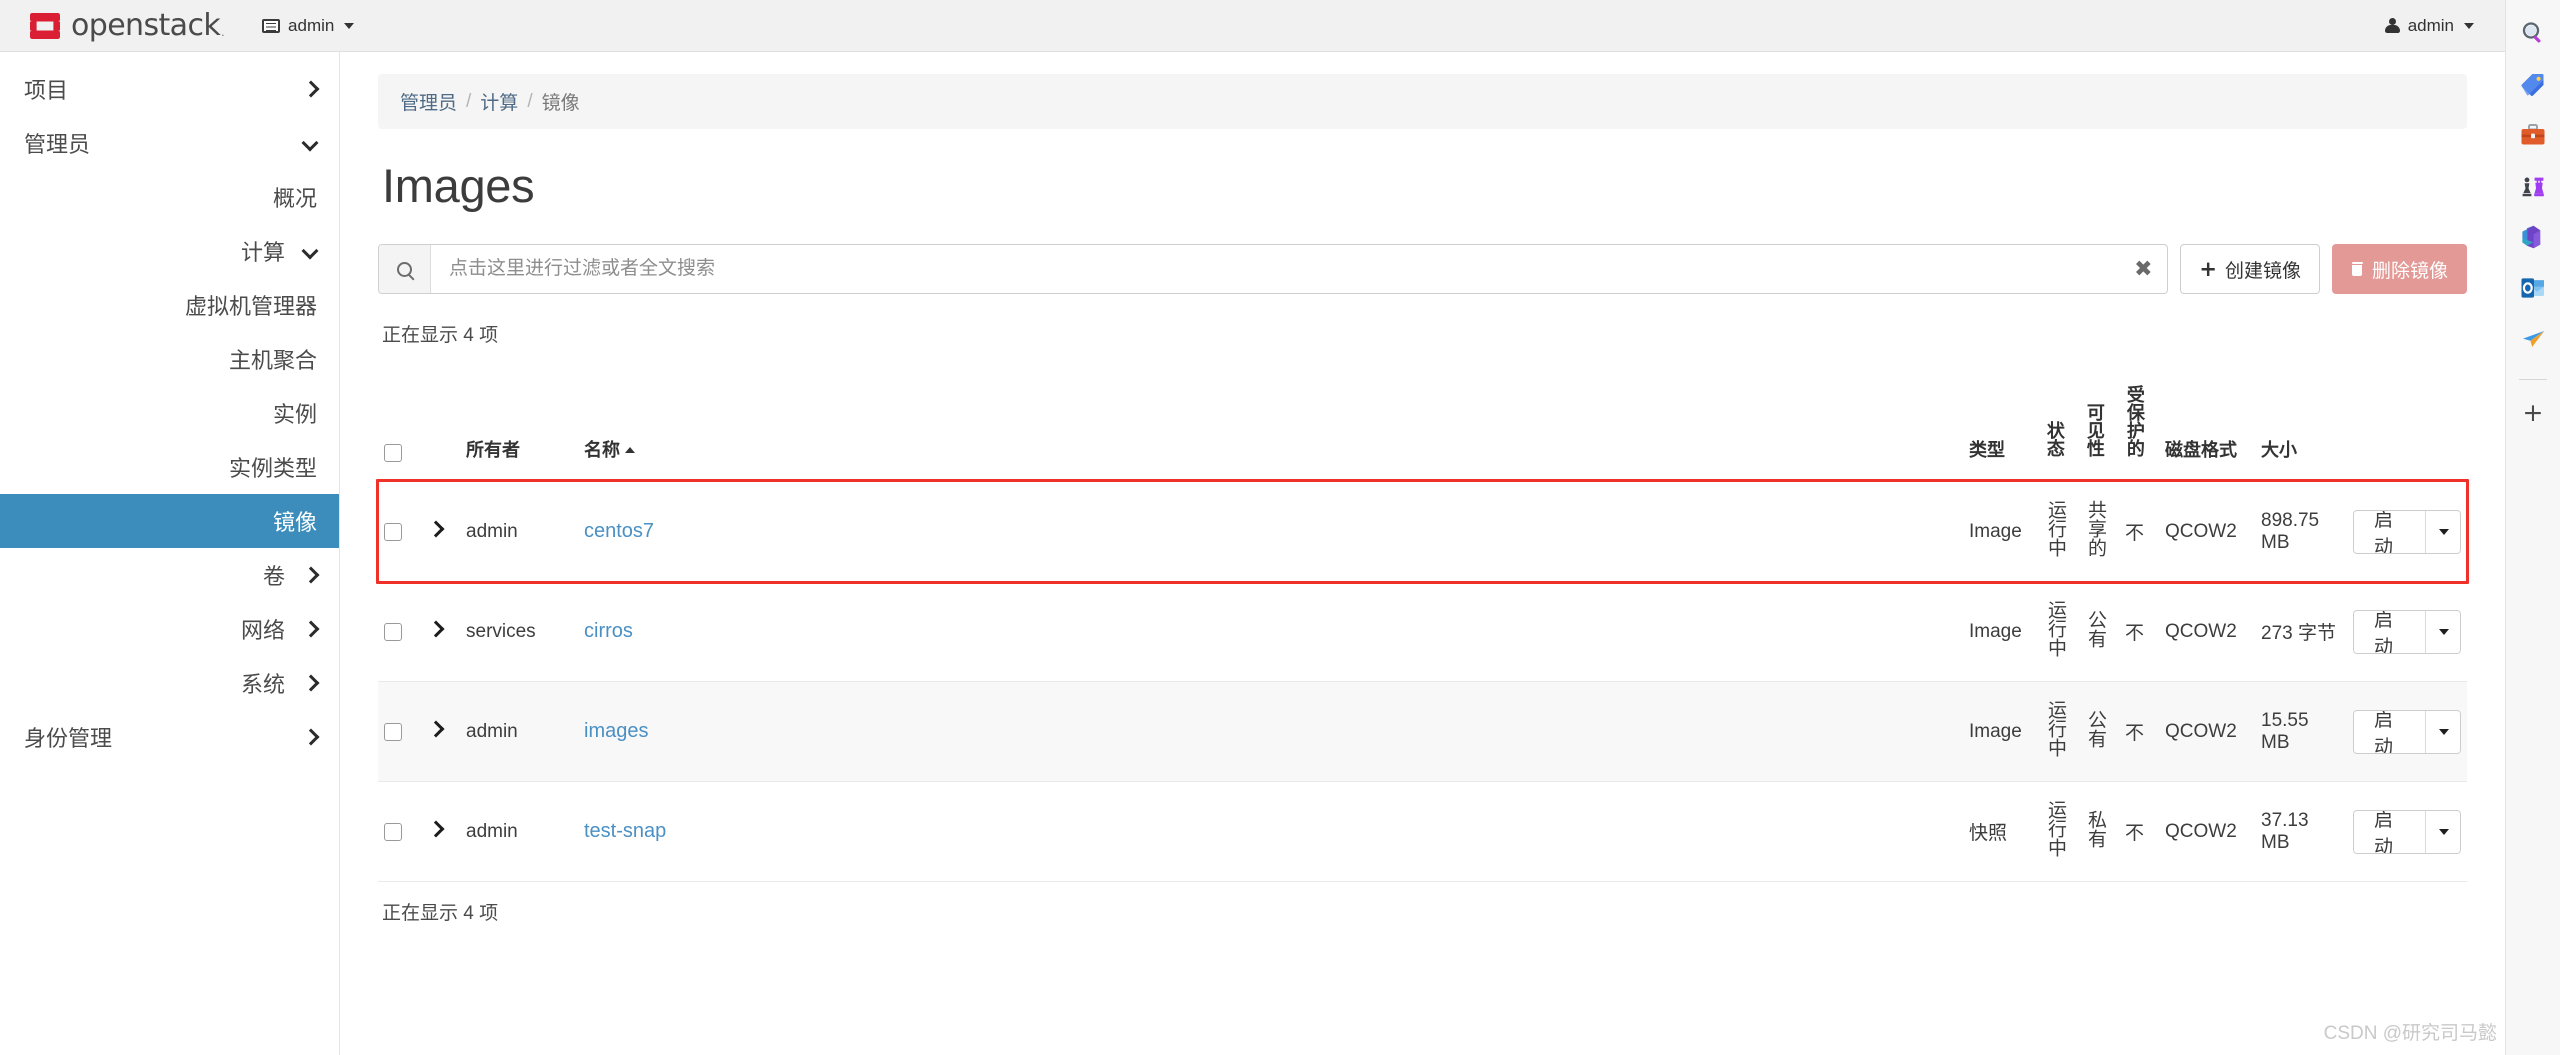 This screenshot has height=1055, width=2560. What do you see at coordinates (428, 101) in the screenshot?
I see `breadcrumb-item-admin: 管理员` at bounding box center [428, 101].